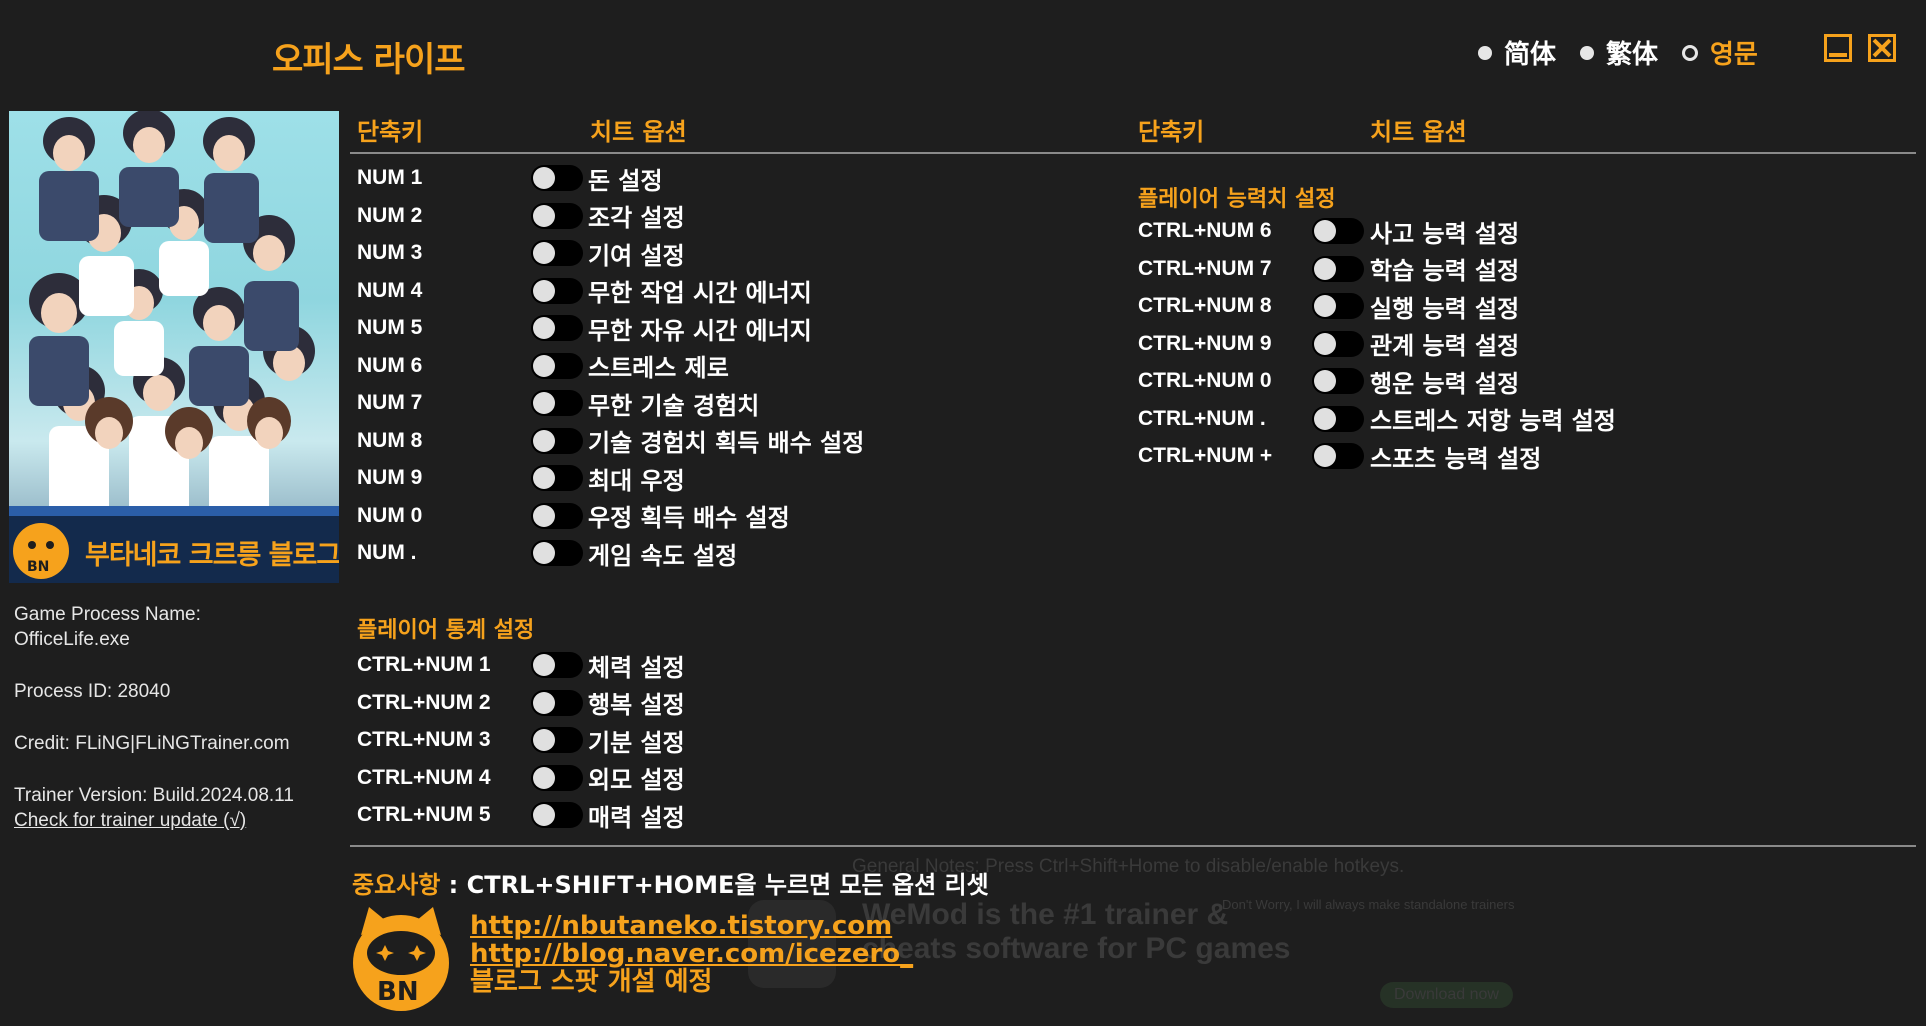 Image resolution: width=1926 pixels, height=1026 pixels. Describe the element at coordinates (1619, 52) in the screenshot. I see `lang-option-traditional: 繁体` at that location.